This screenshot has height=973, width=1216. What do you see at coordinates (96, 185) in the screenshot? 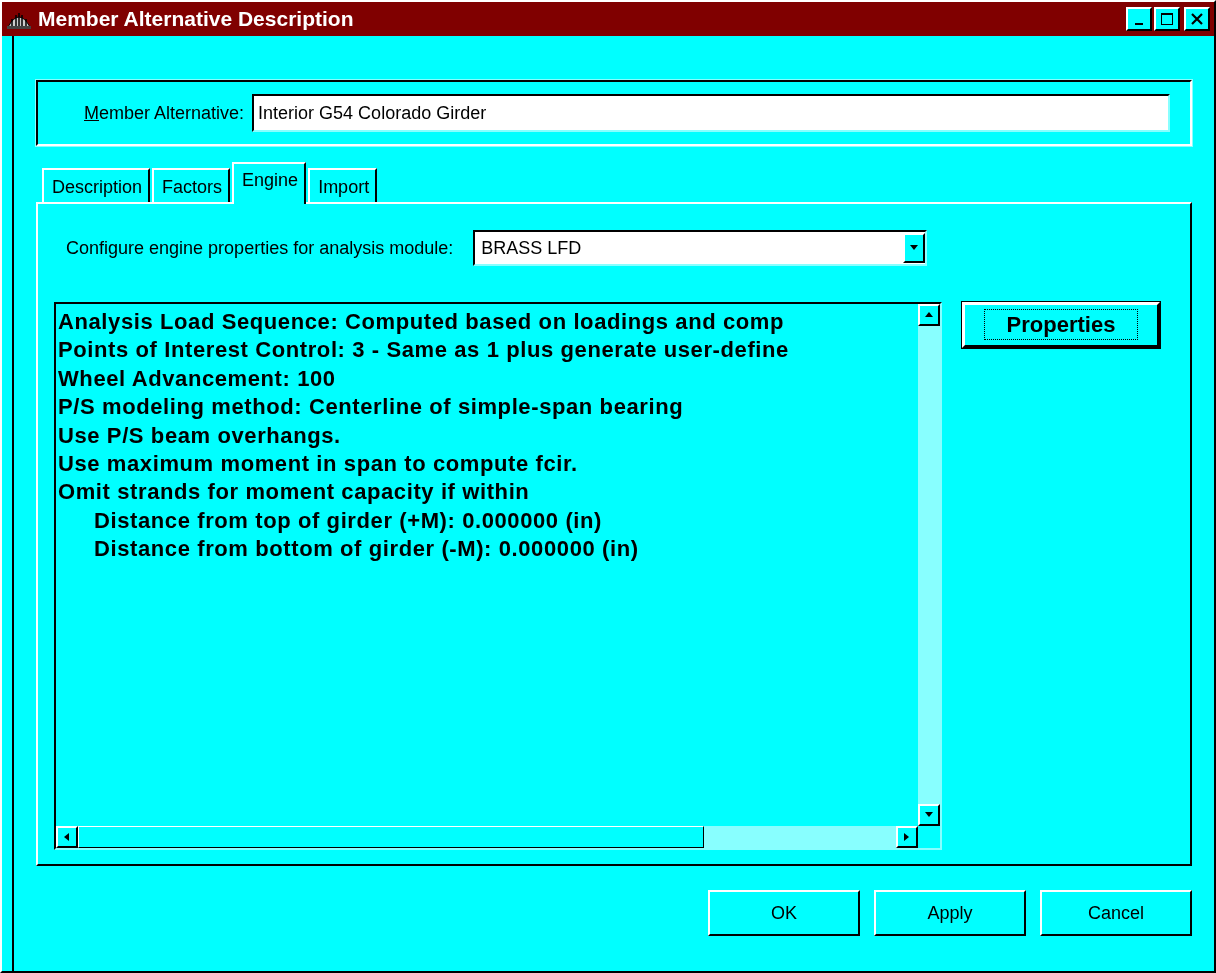
I see `tab: Description` at bounding box center [96, 185].